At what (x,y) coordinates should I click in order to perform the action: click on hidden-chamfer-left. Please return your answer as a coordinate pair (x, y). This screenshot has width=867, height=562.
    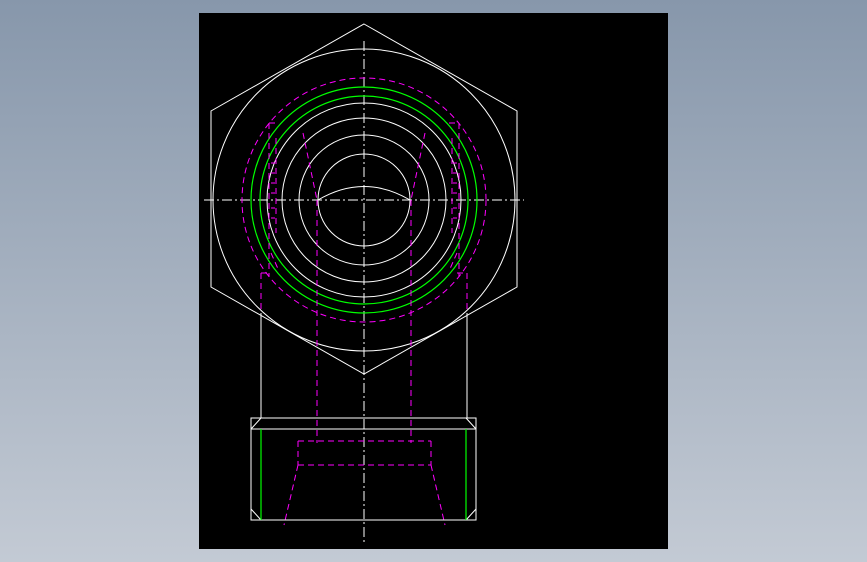
    Looking at the image, I should click on (275, 262).